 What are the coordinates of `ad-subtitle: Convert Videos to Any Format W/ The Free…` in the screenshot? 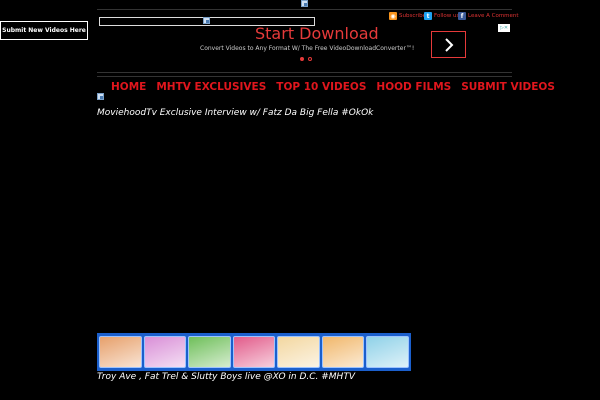 It's located at (307, 48).